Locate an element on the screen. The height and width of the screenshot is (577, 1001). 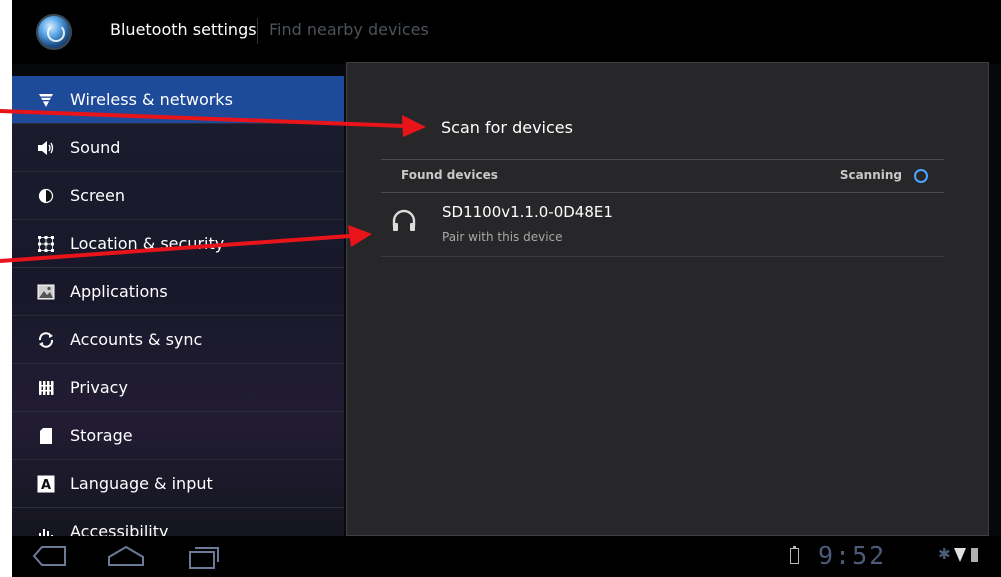
sidebar-item-label: Applications is located at coordinates (119, 291).